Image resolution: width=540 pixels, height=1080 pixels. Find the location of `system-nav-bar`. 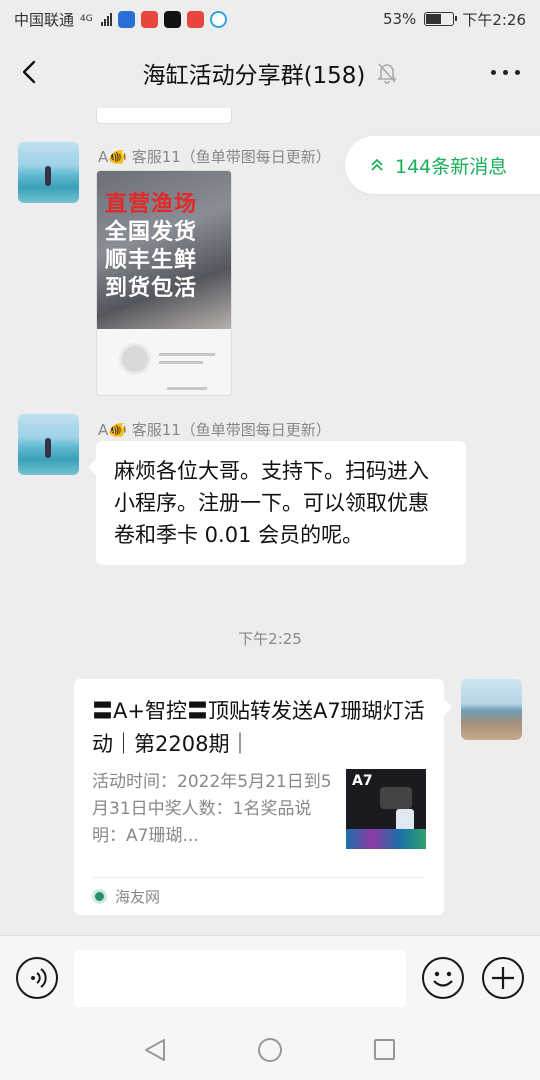

system-nav-bar is located at coordinates (270, 1050).